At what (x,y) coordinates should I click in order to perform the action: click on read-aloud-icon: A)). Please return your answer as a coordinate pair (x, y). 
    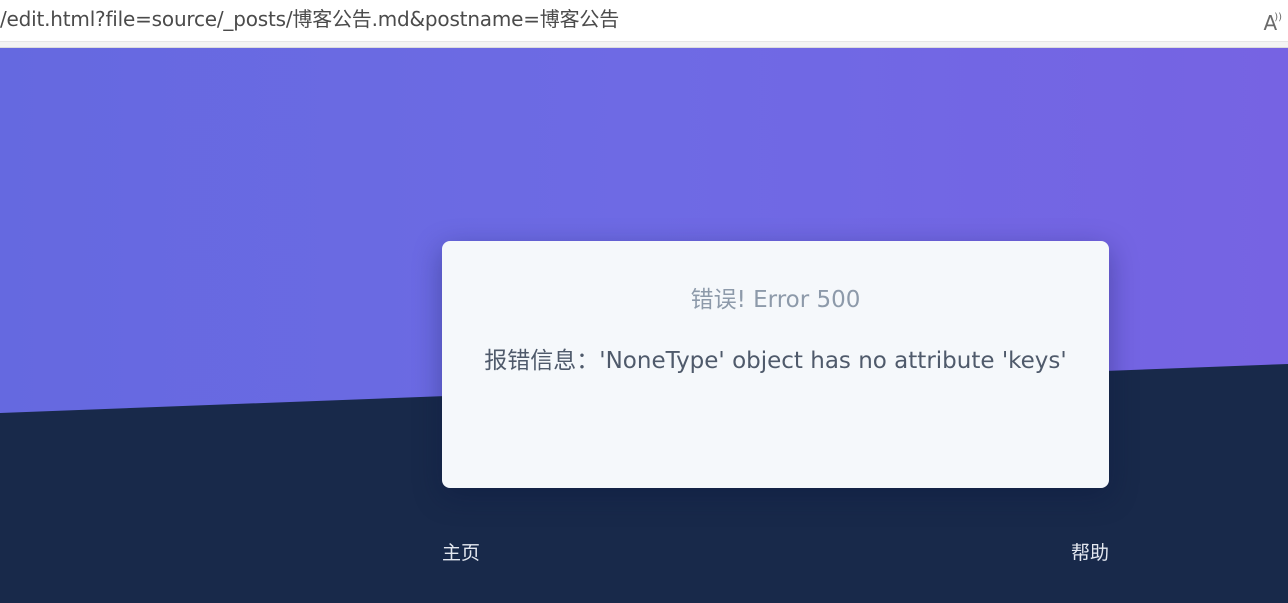
    Looking at the image, I should click on (1273, 20).